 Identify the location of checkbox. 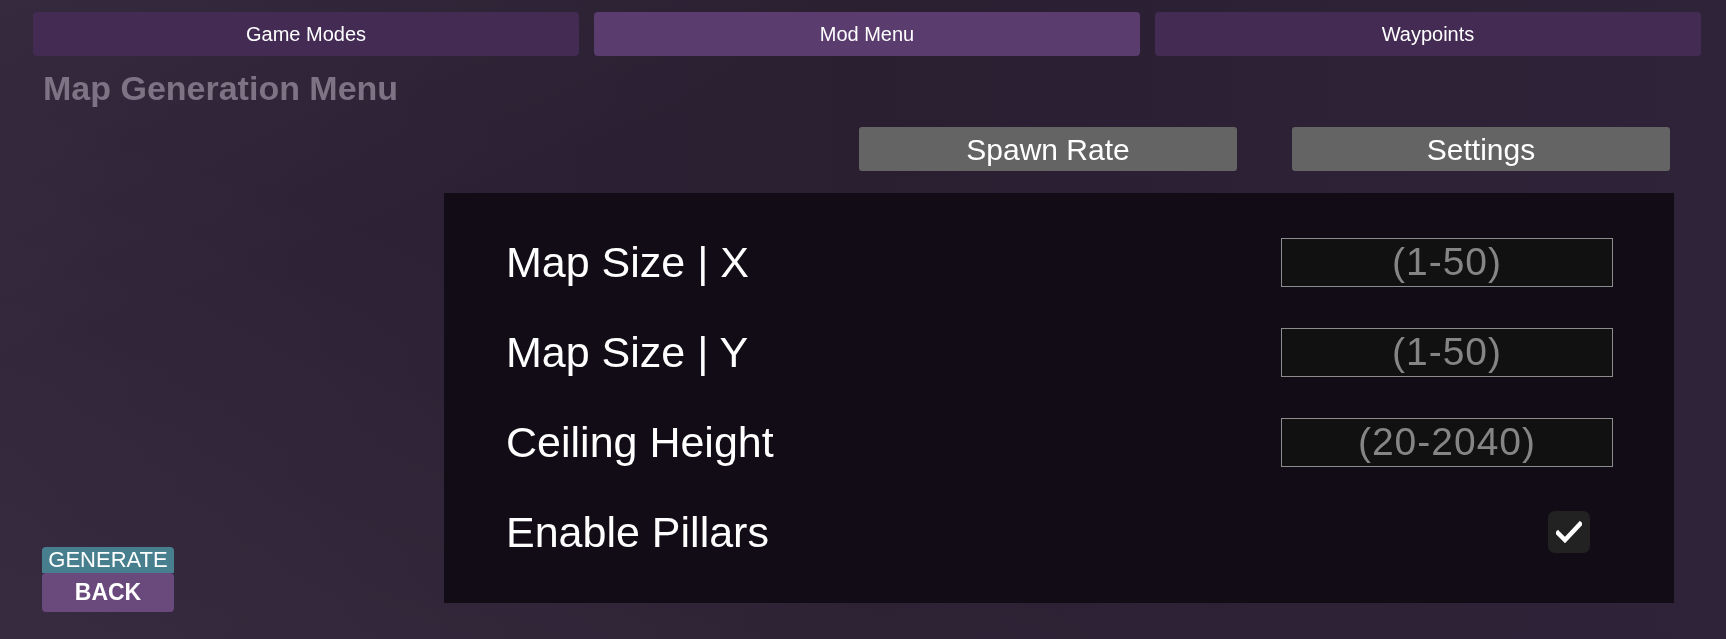
(1569, 532).